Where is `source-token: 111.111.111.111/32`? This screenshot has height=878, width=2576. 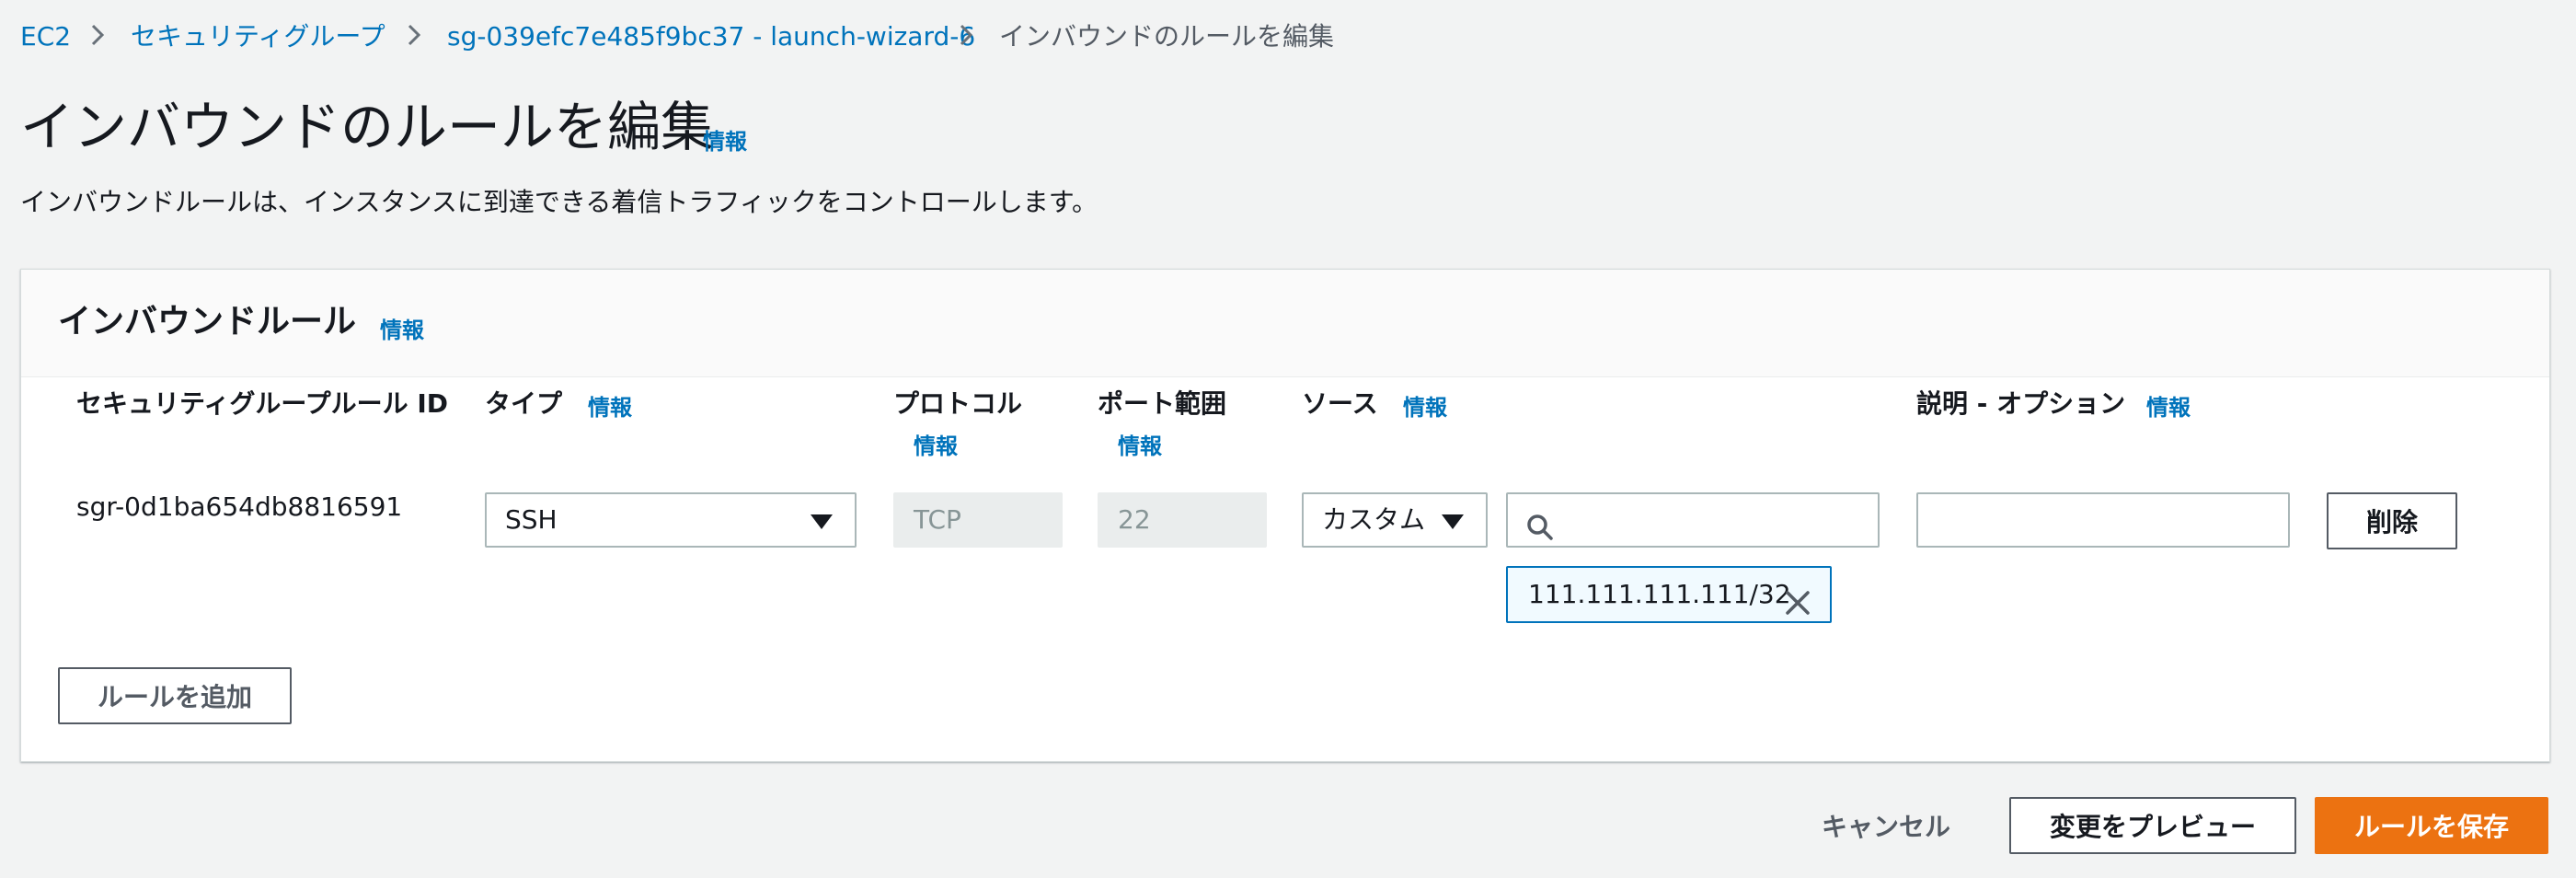 source-token: 111.111.111.111/32 is located at coordinates (1669, 594).